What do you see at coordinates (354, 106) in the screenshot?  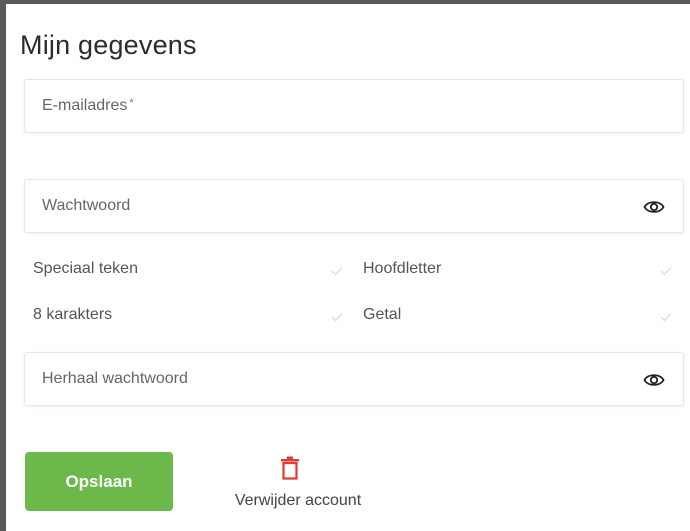 I see `email-field: E-mailadres *` at bounding box center [354, 106].